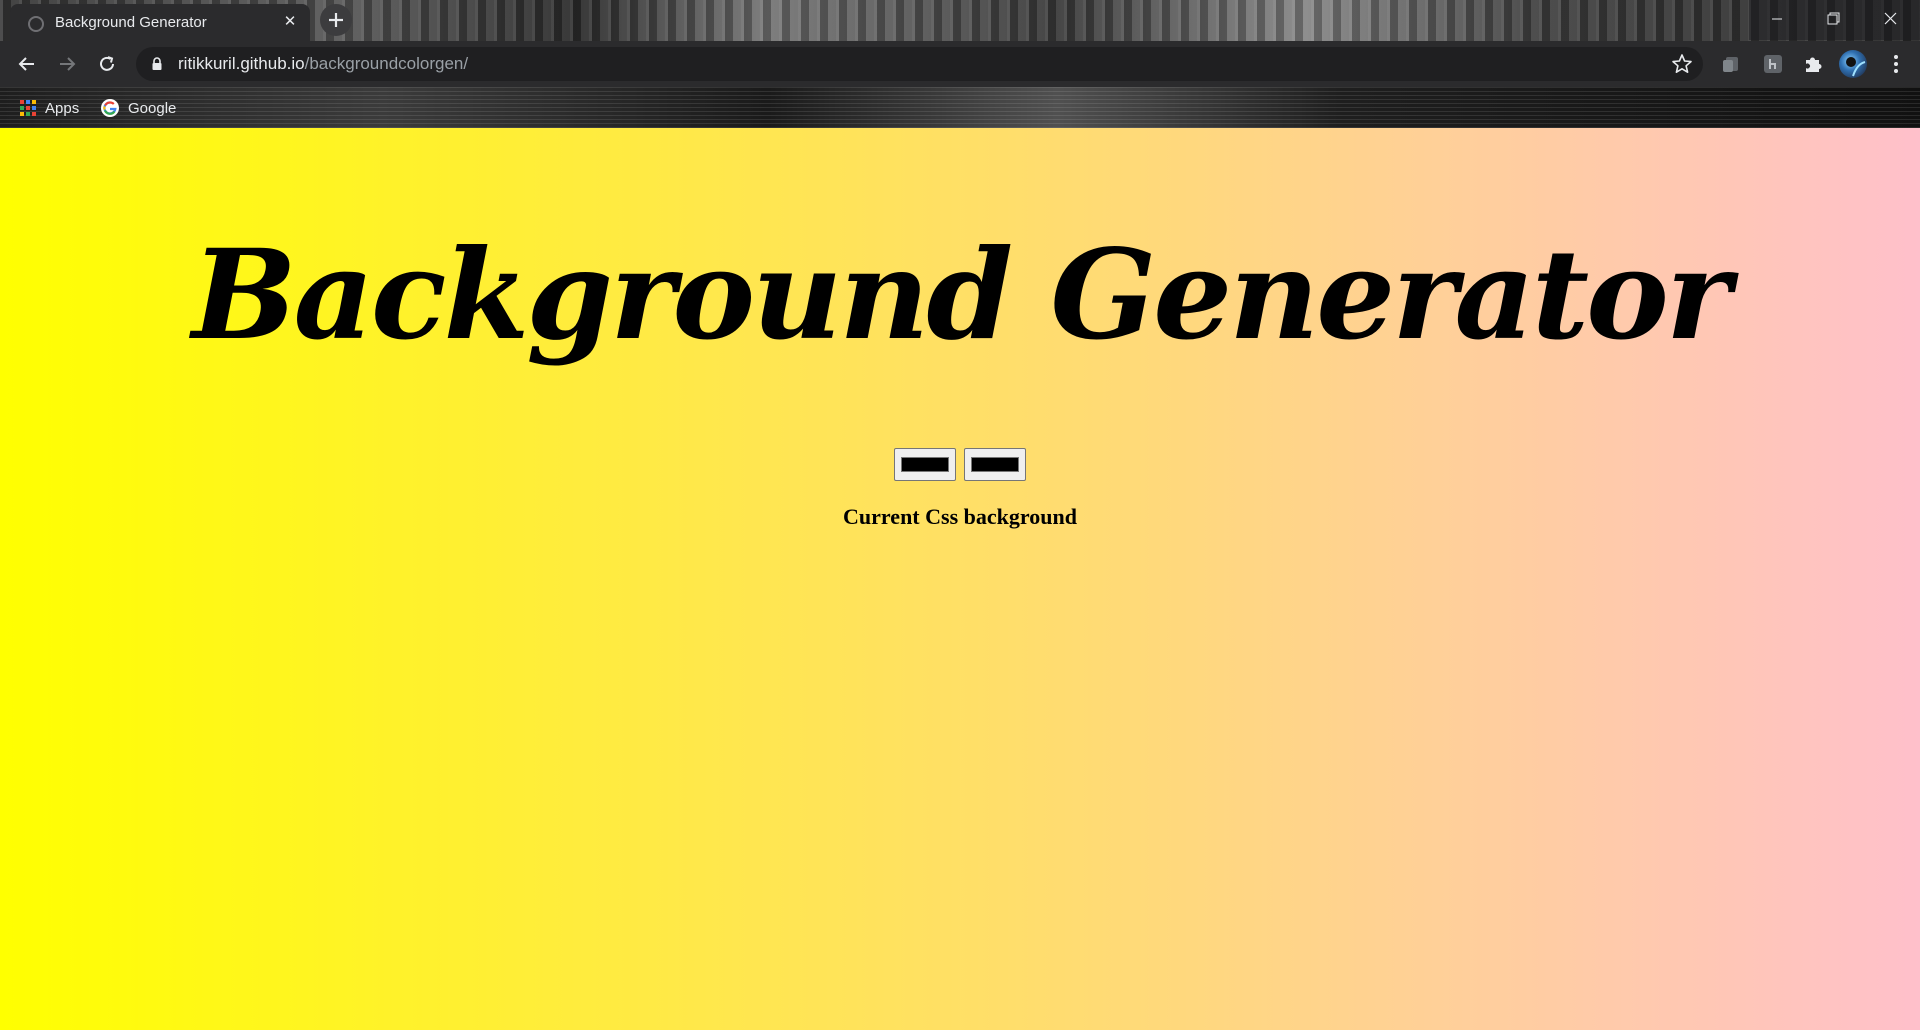  I want to click on bookmarks-bar: Apps Google, so click(960, 107).